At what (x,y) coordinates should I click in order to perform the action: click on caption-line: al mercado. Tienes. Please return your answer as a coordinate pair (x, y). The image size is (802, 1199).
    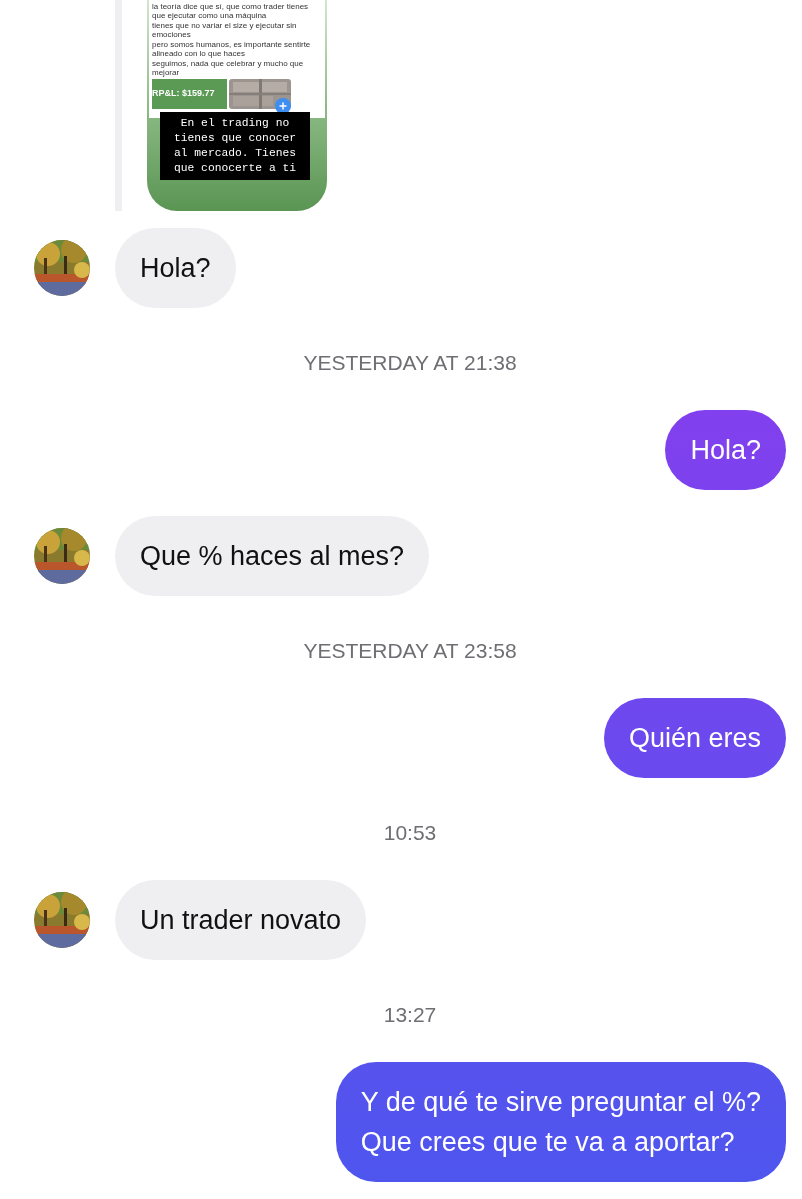
    Looking at the image, I should click on (235, 153).